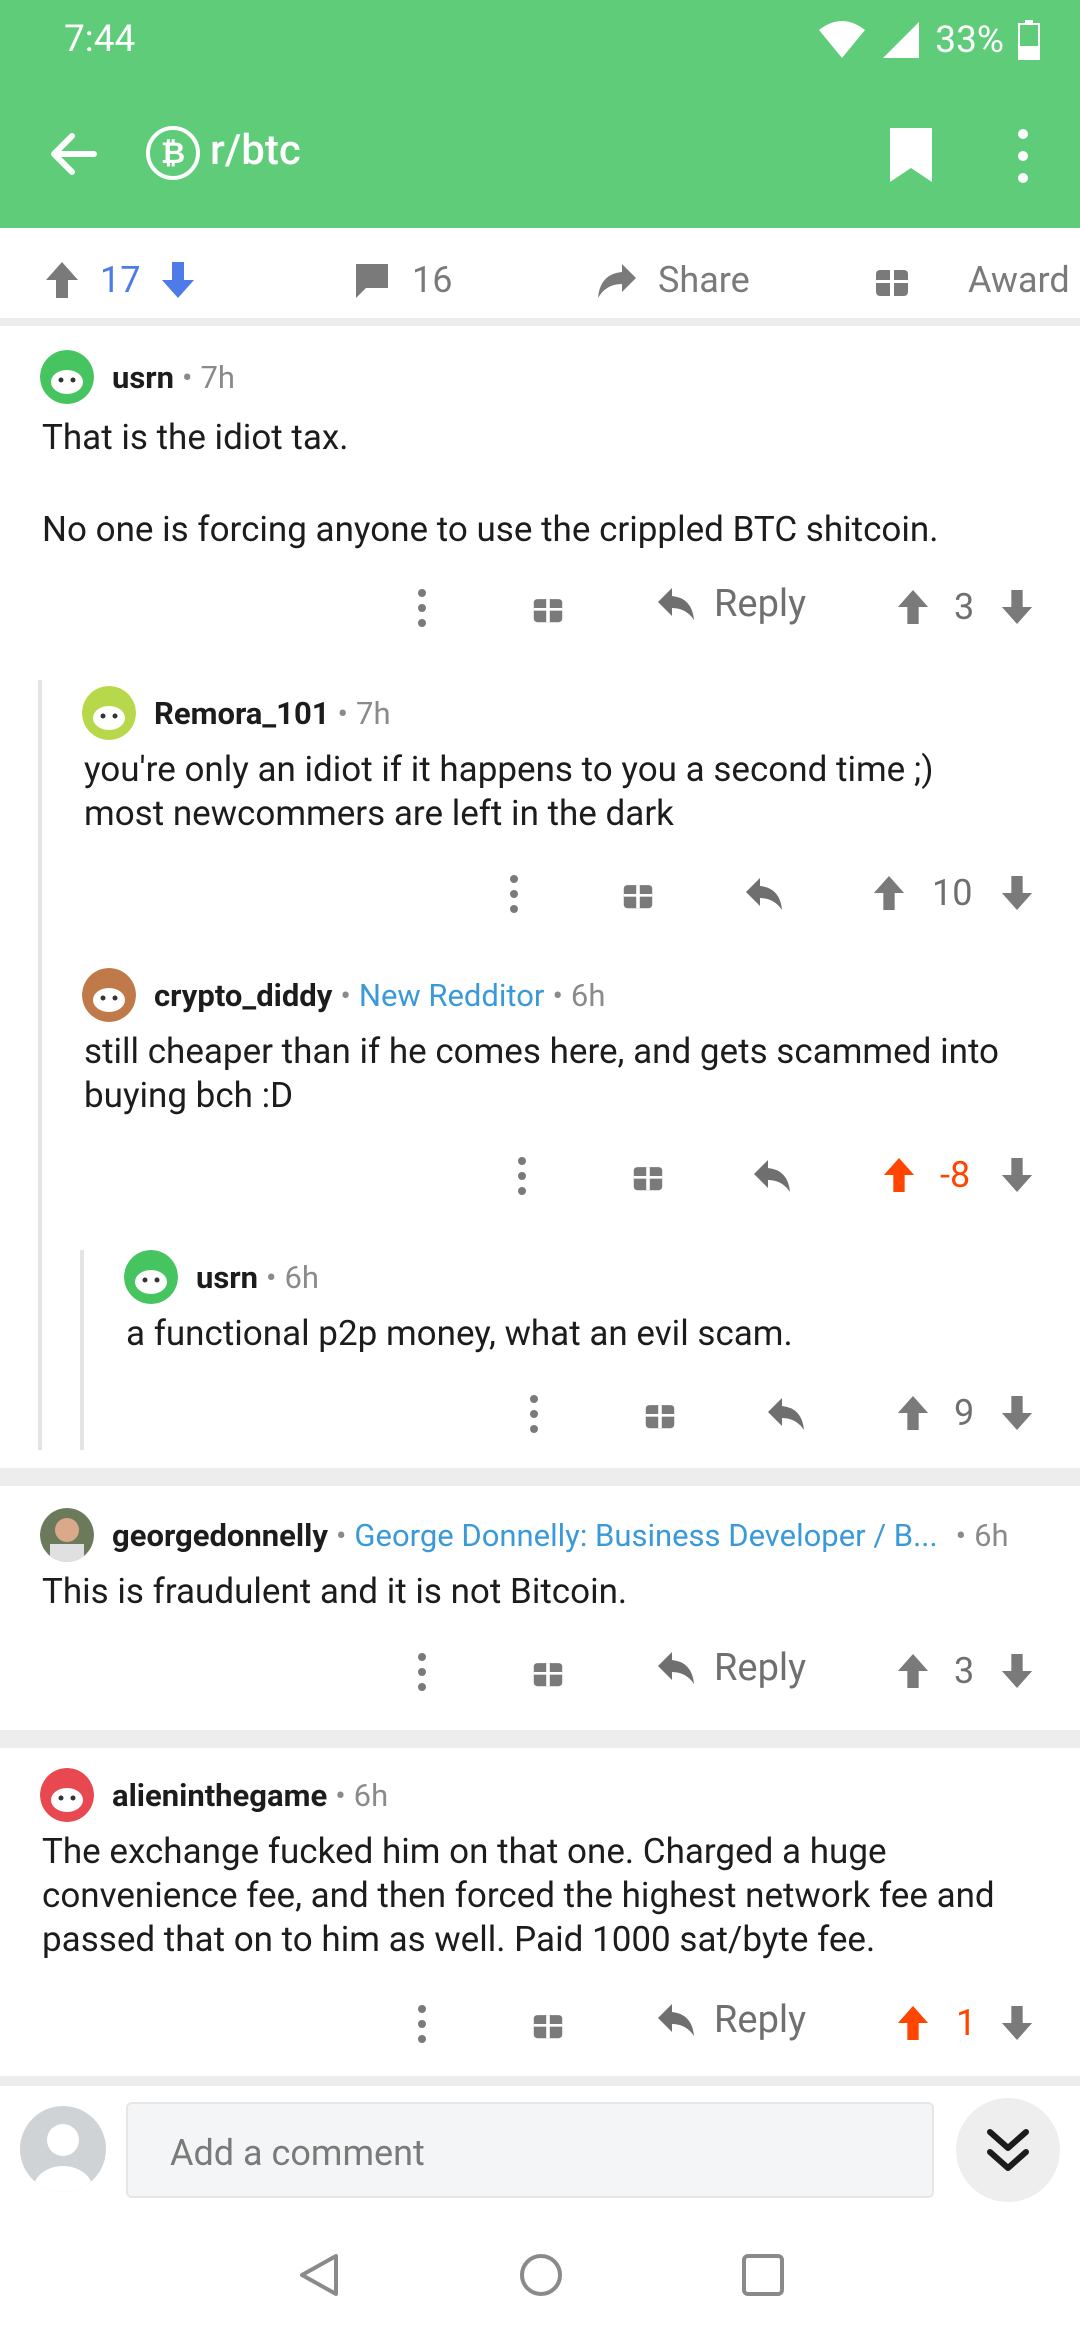 The image size is (1080, 2340). I want to click on reply-label: Reply, so click(760, 2020).